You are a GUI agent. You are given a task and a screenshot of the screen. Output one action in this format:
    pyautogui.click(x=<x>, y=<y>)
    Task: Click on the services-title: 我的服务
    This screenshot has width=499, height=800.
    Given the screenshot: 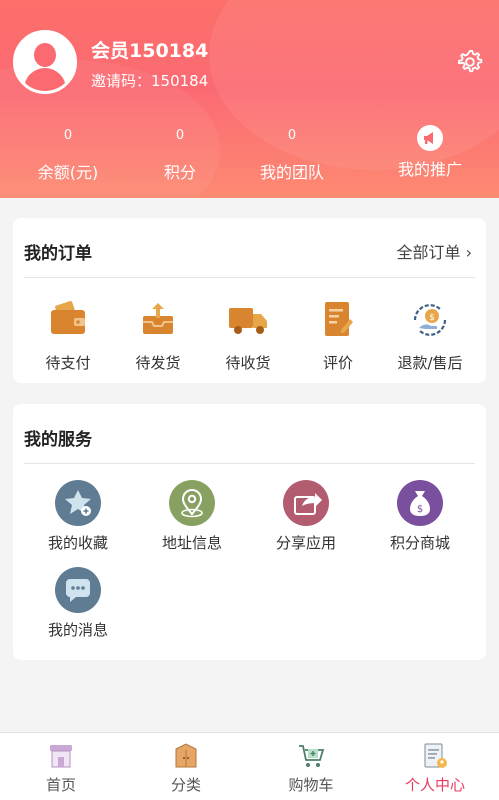 What is the action you would take?
    pyautogui.click(x=58, y=440)
    